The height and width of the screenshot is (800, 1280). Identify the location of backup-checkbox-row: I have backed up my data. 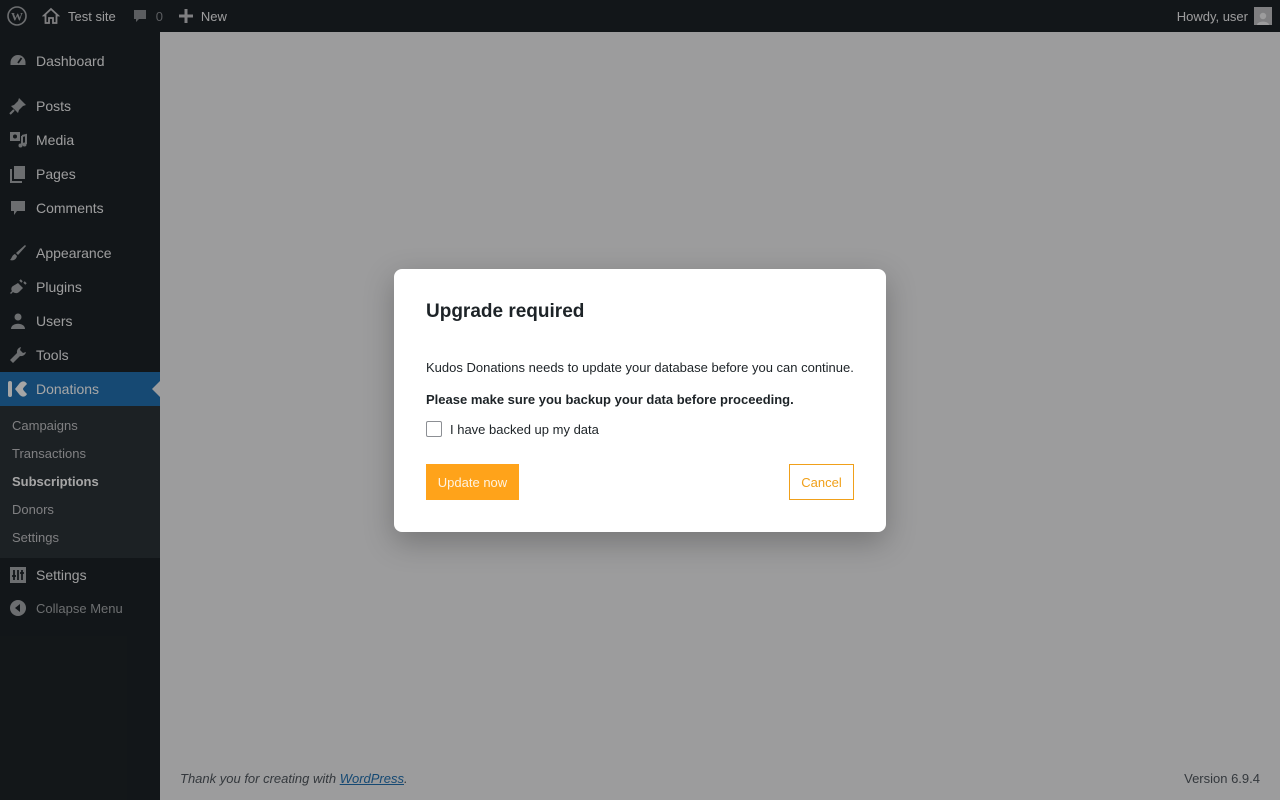
(512, 429).